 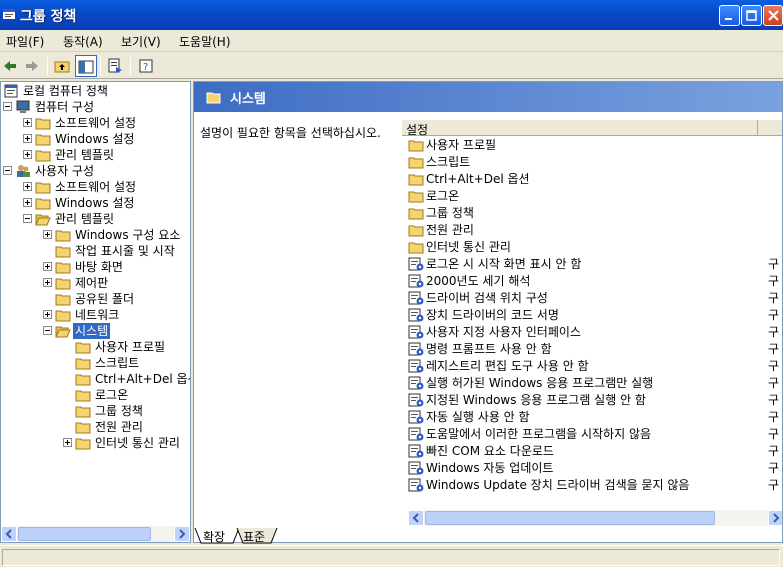 What do you see at coordinates (25, 41) in the screenshot?
I see `menu-file: 파일(F)` at bounding box center [25, 41].